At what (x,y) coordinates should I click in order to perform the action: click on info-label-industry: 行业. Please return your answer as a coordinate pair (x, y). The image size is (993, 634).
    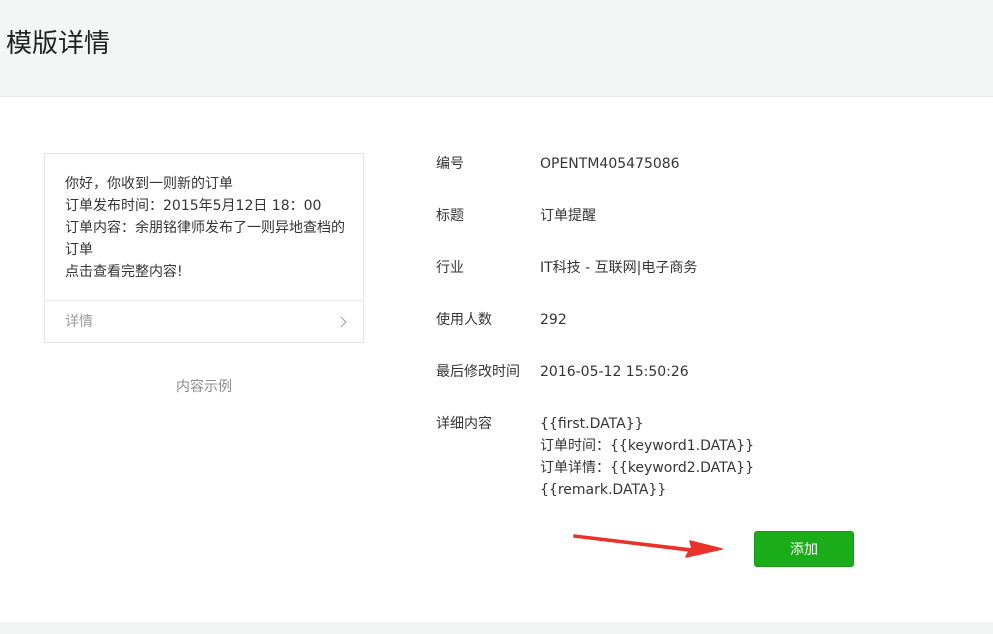
    Looking at the image, I should click on (450, 268).